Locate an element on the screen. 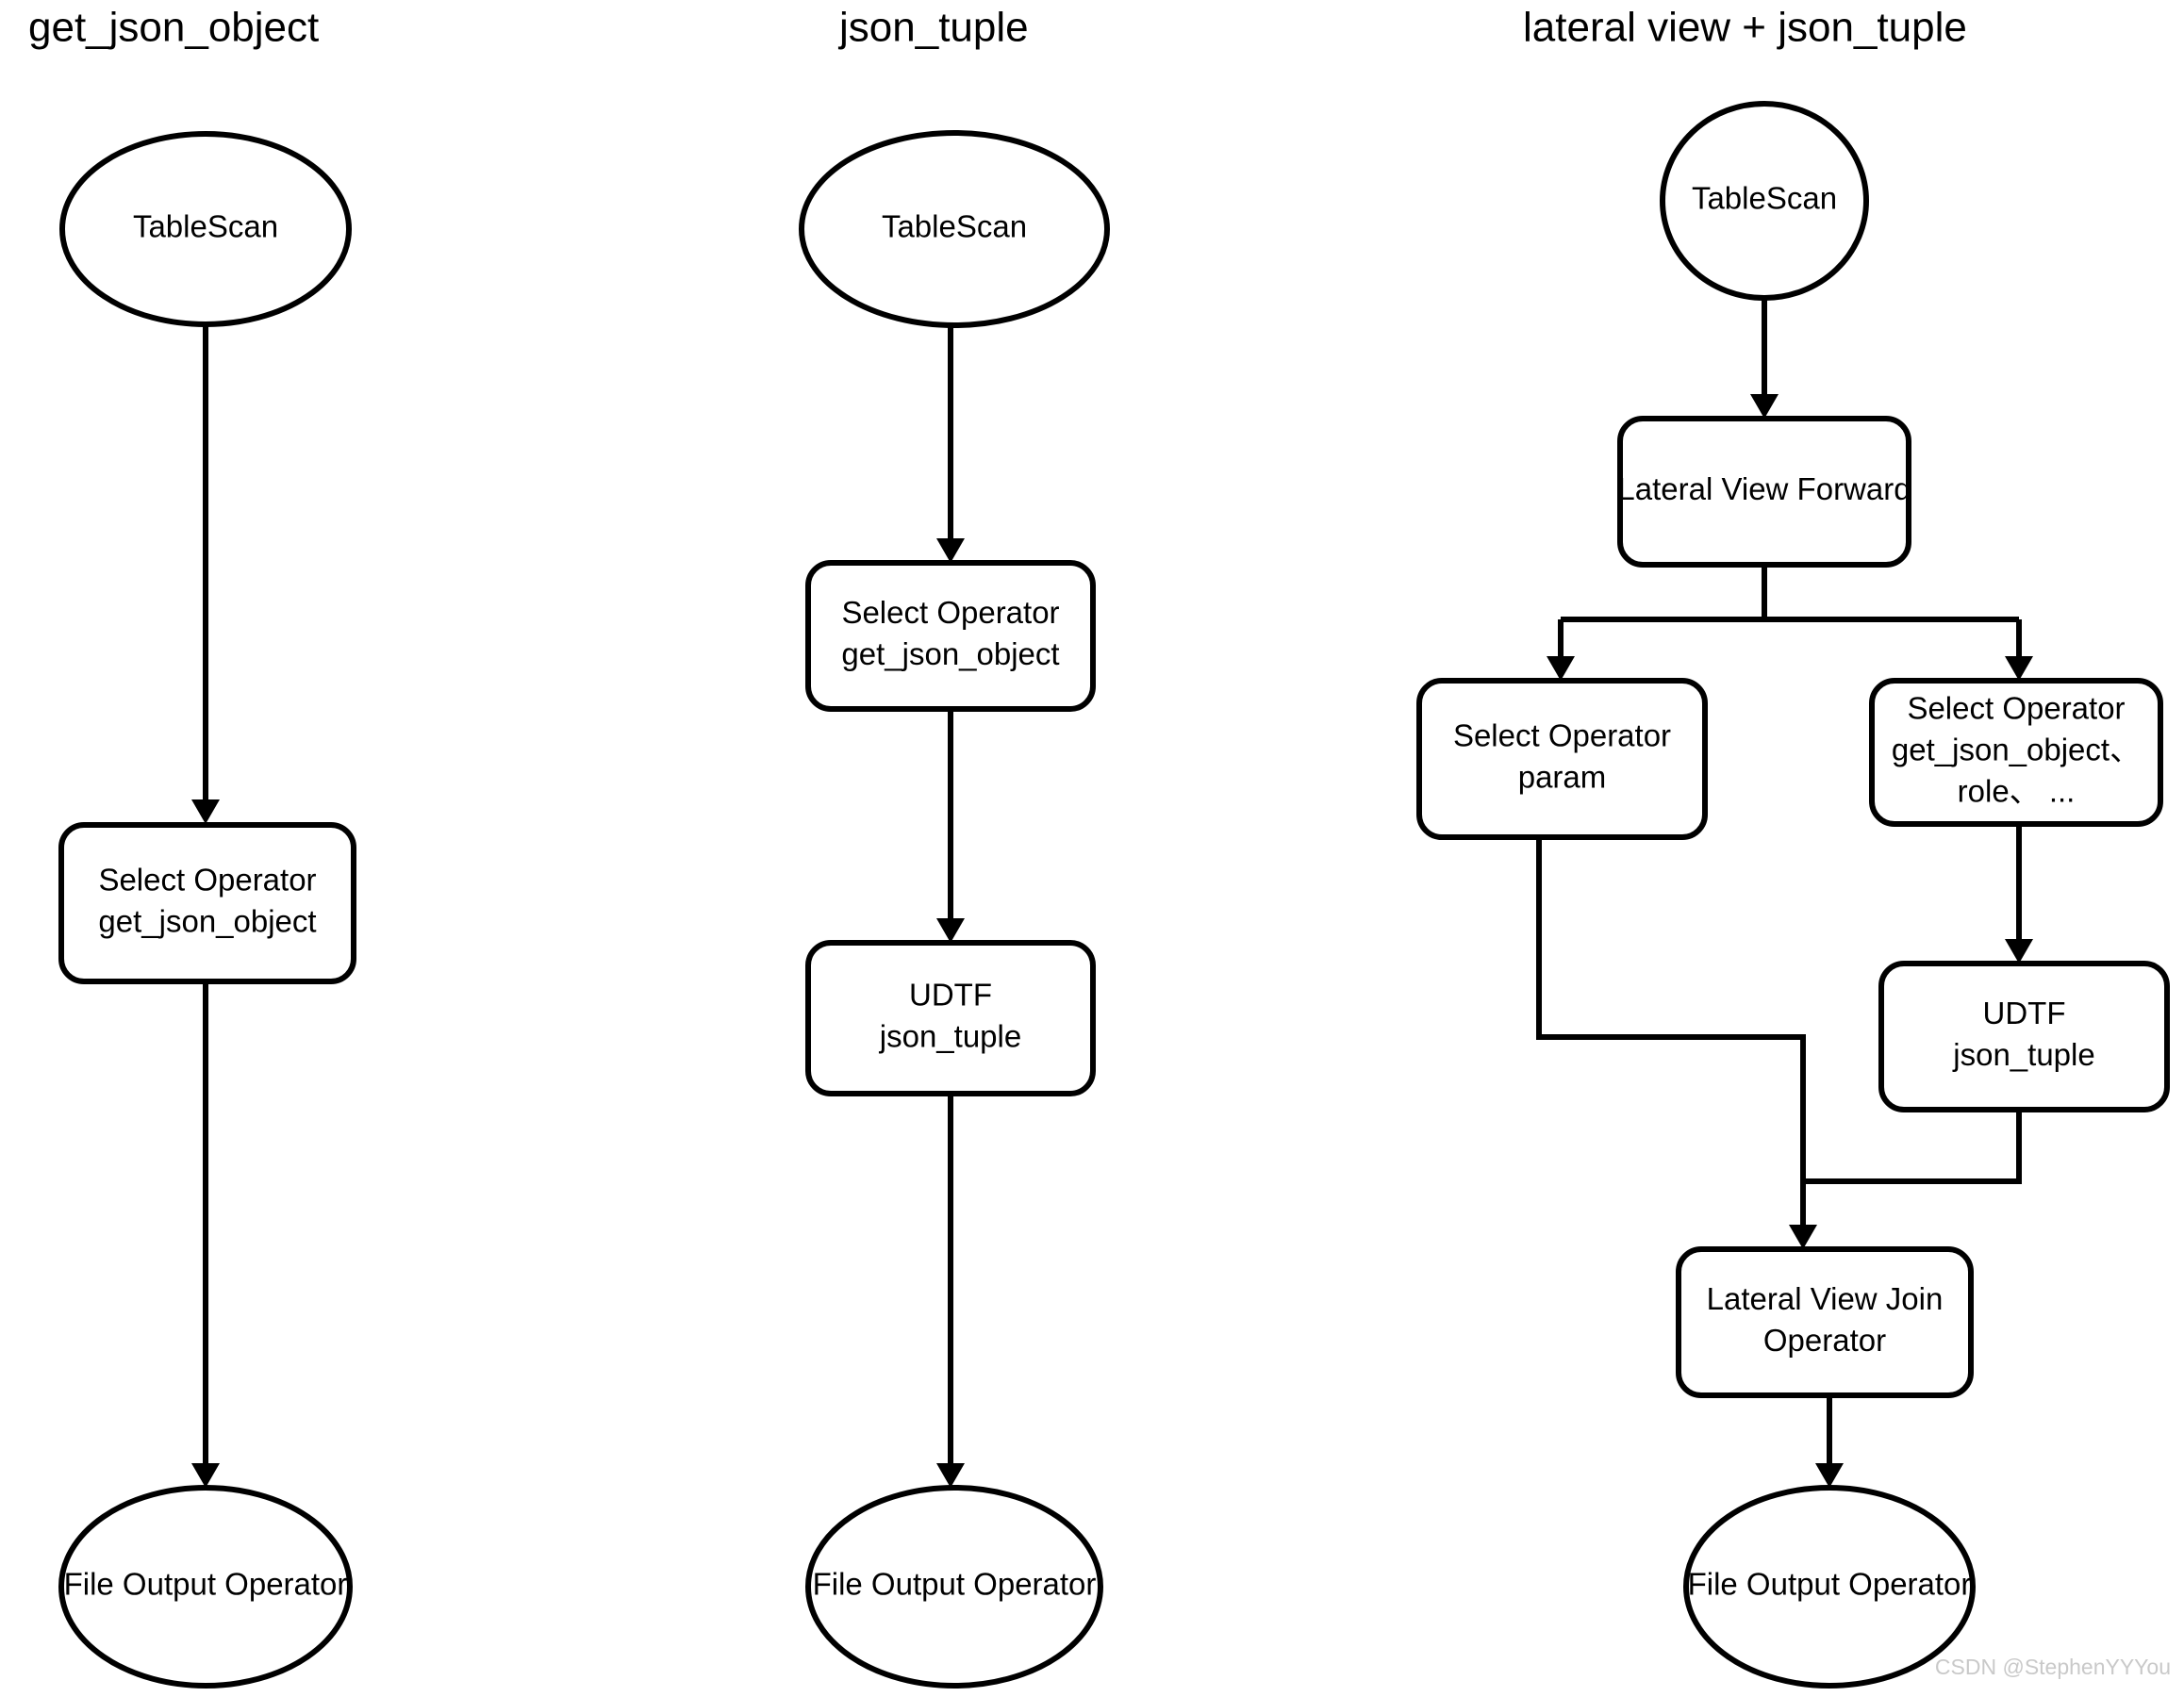 The image size is (2184, 1697). column-title-lateral-view-json-tuple: lateral view + json_tuple is located at coordinates (1745, 28).